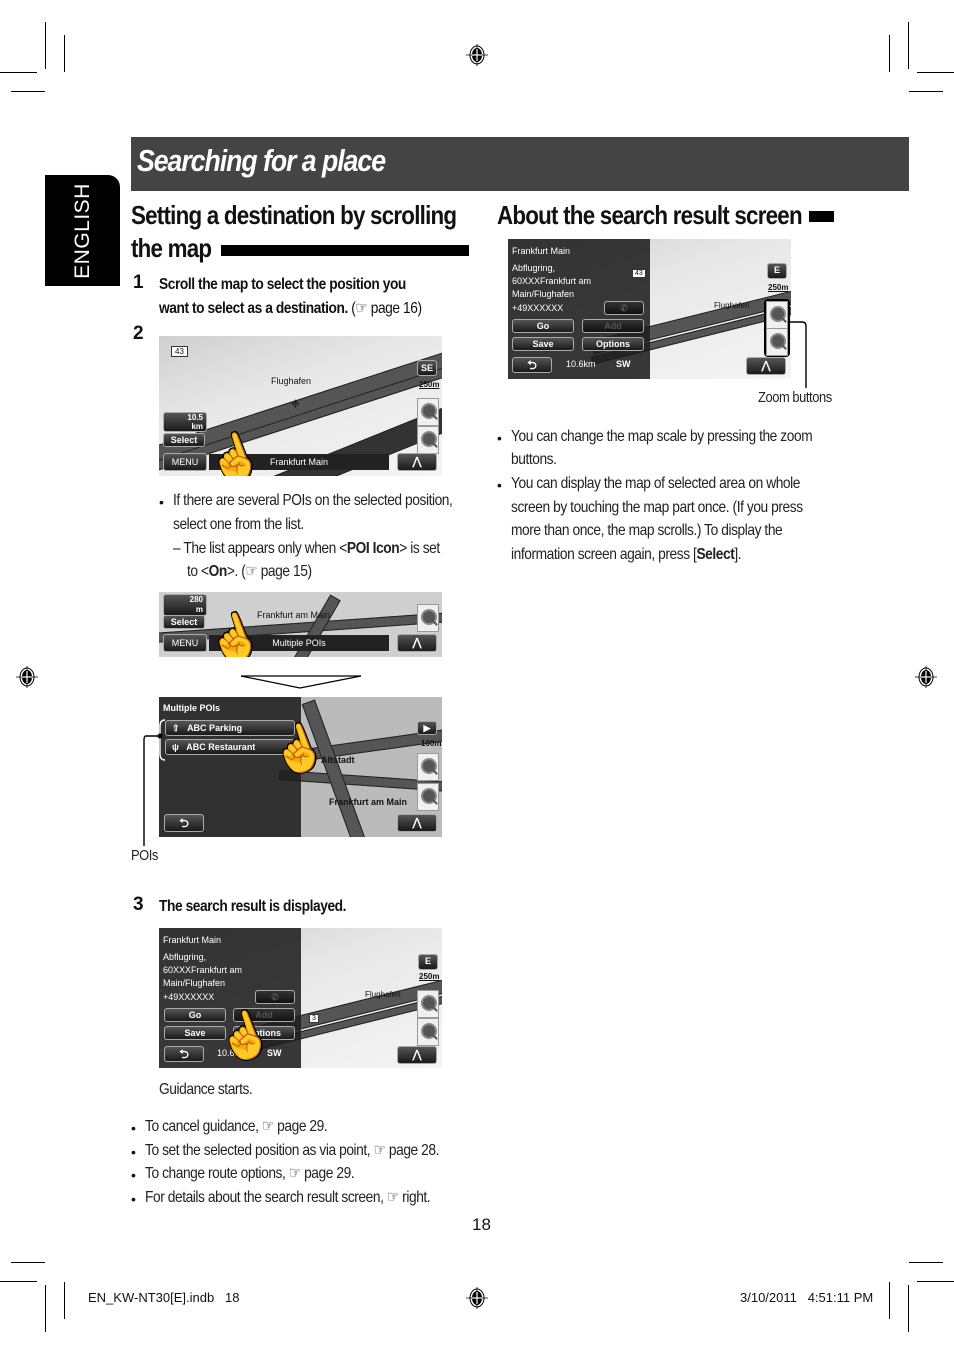 This screenshot has width=954, height=1354. What do you see at coordinates (294, 215) in the screenshot?
I see `left-heading-line1: Setting a destination by scrolling` at bounding box center [294, 215].